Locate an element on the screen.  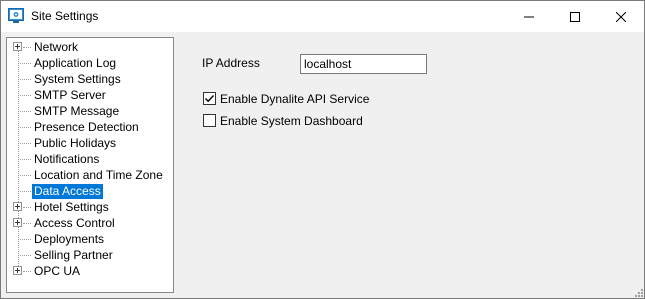
close-icon is located at coordinates (621, 16).